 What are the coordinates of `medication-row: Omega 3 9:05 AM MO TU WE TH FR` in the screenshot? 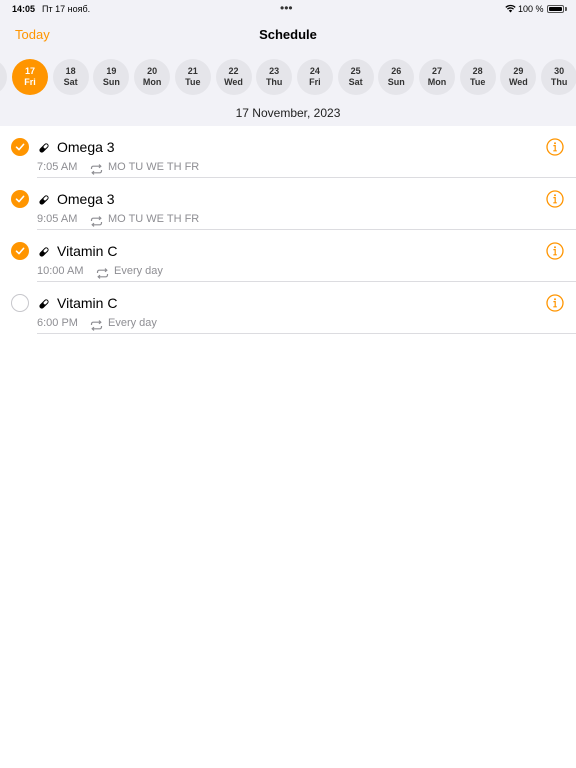 It's located at (288, 204).